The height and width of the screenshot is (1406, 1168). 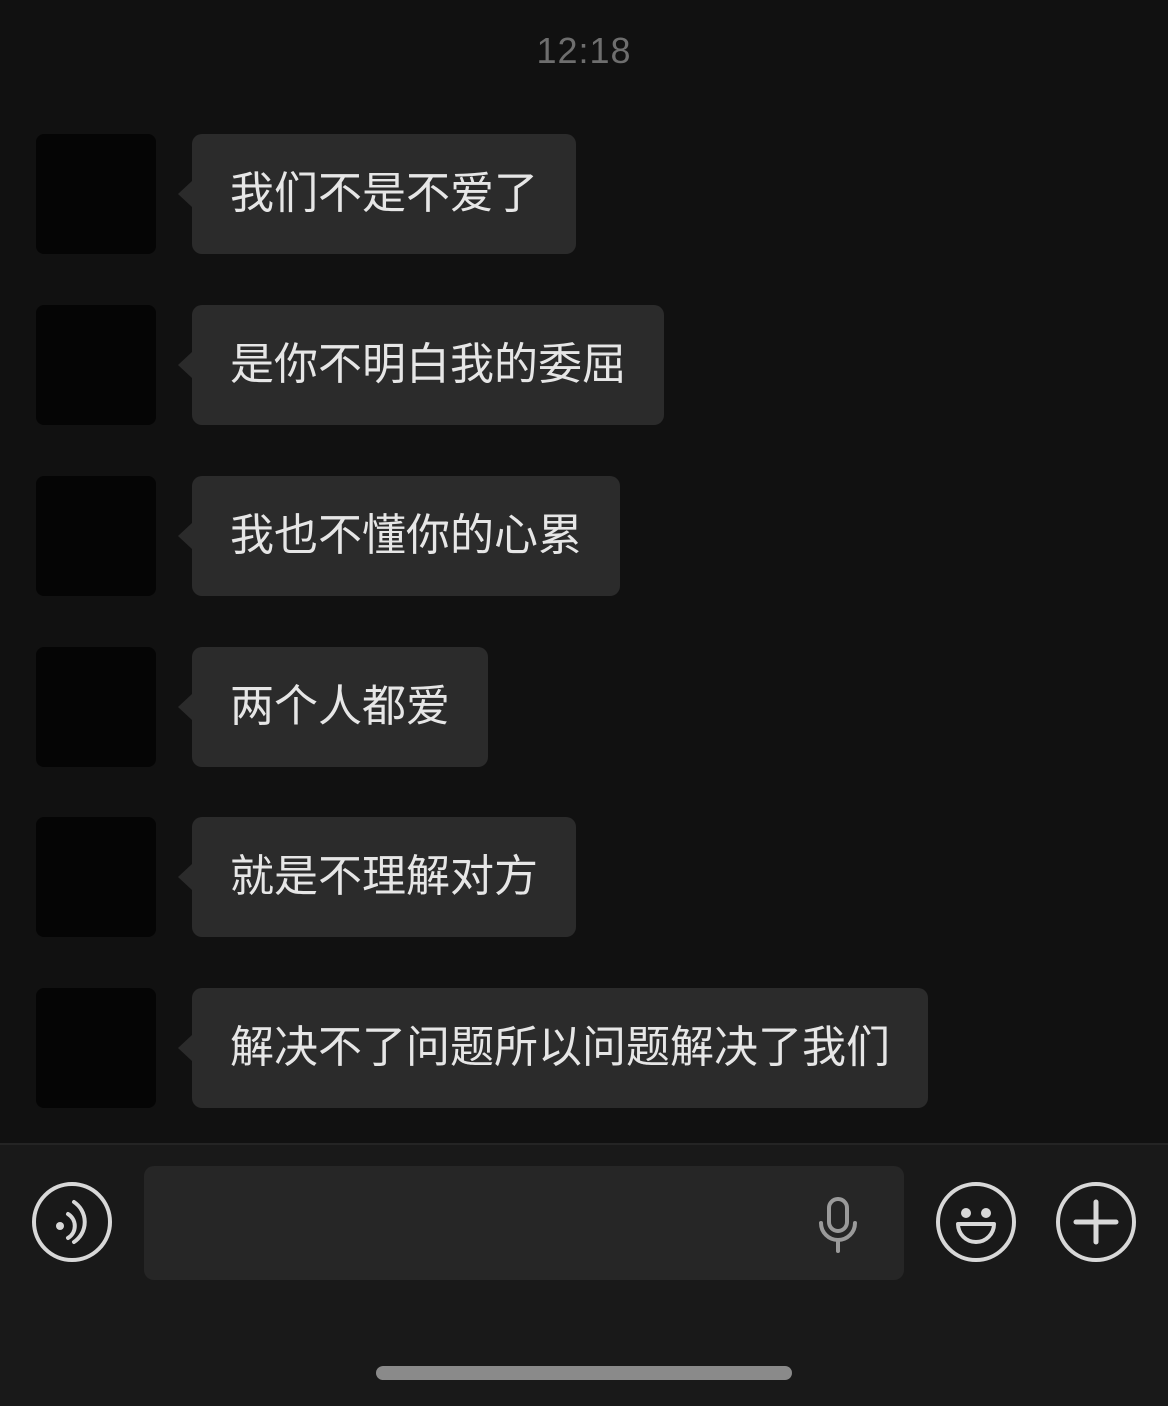 What do you see at coordinates (377, 194) in the screenshot?
I see `message-bubble: 我们不是不爱了` at bounding box center [377, 194].